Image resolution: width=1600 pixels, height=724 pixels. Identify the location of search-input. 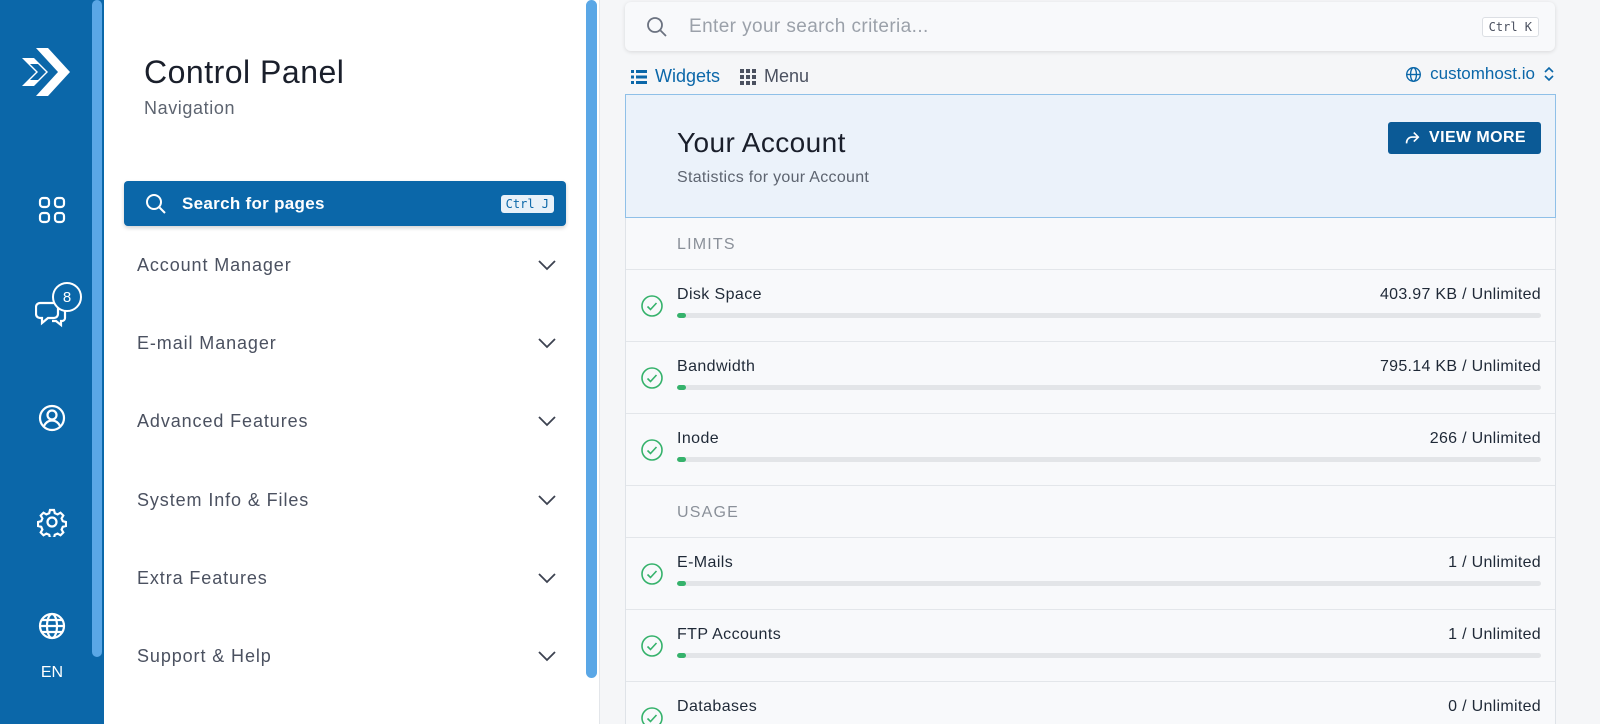
(1069, 26).